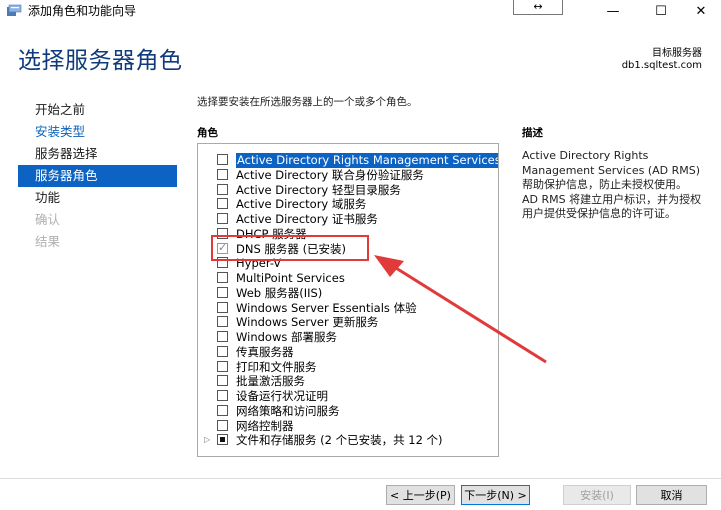 The width and height of the screenshot is (721, 510). Describe the element at coordinates (420, 495) in the screenshot. I see `previous-button: < 上一步(P)` at that location.